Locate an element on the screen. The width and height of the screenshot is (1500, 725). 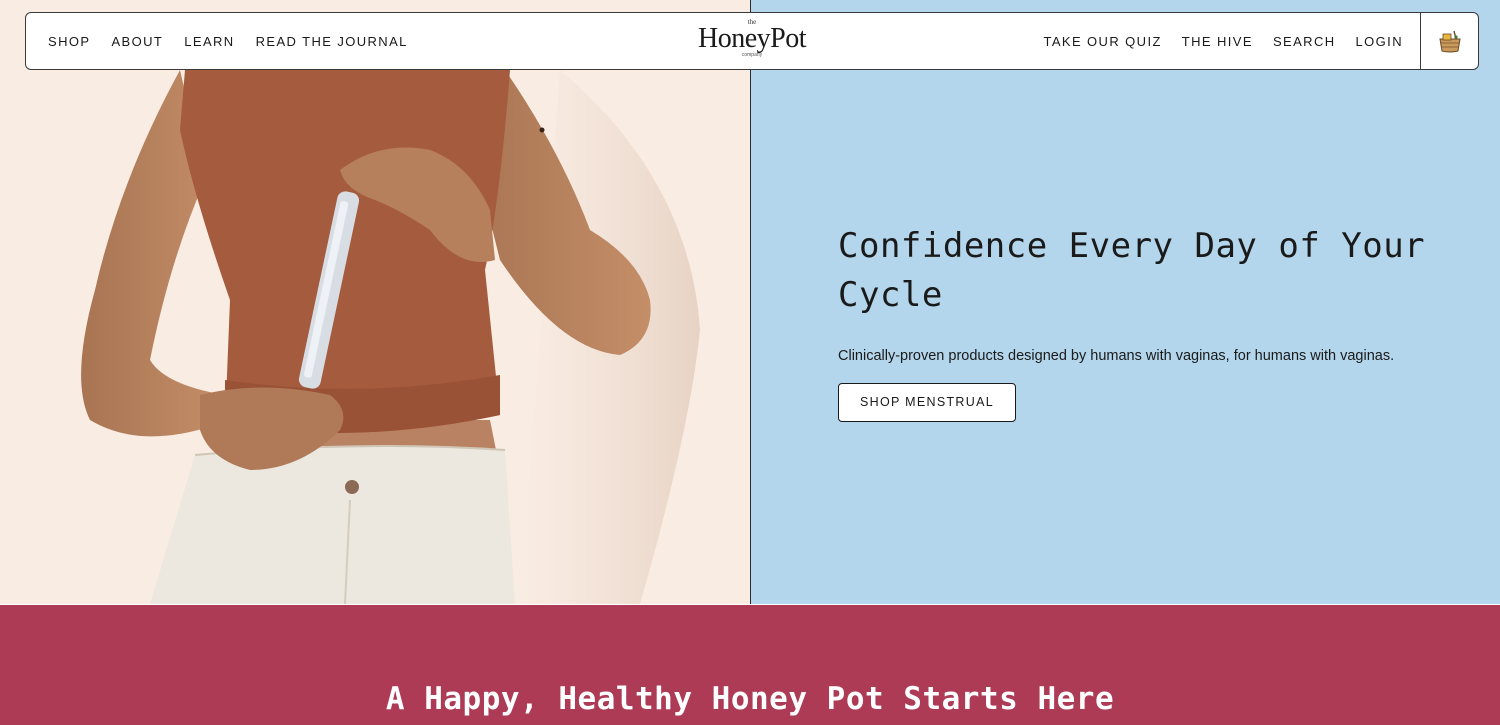
nav-the-hive: THE HIVE is located at coordinates (1217, 41).